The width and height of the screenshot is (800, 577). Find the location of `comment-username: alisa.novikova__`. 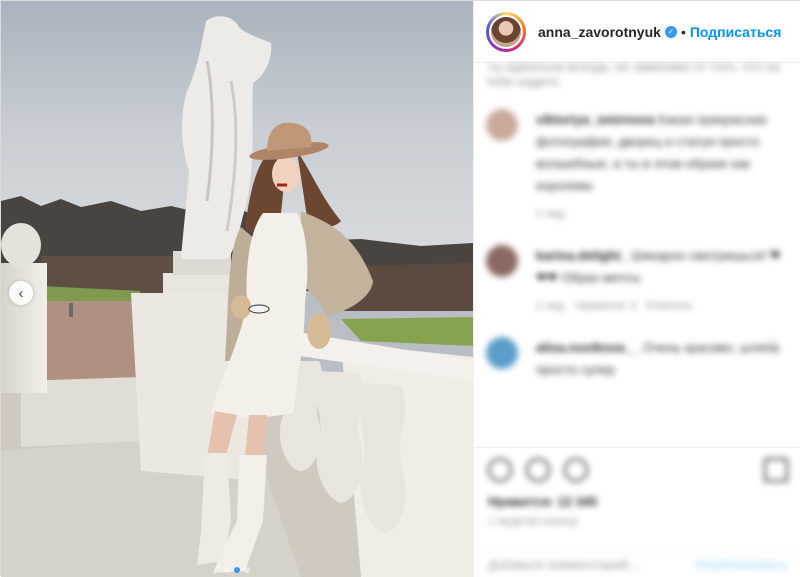

comment-username: alisa.novikova__ is located at coordinates (587, 347).